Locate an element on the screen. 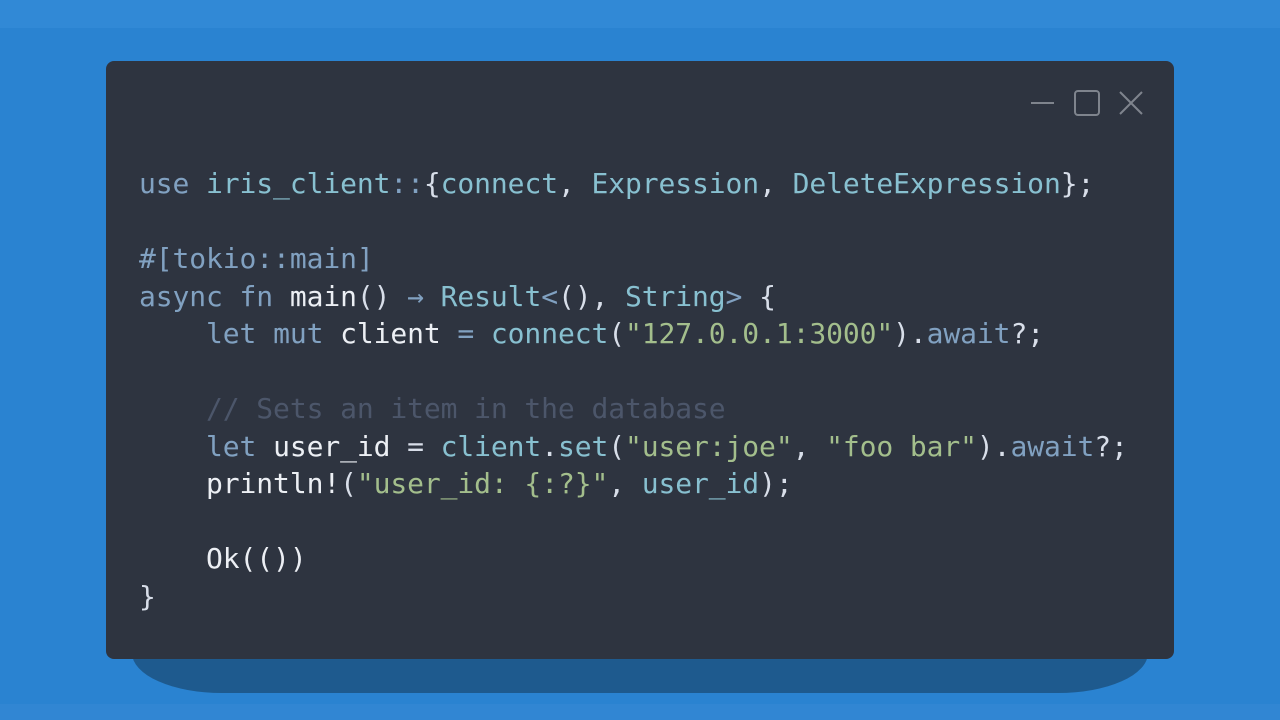 The width and height of the screenshot is (1280, 720). code-token: Result is located at coordinates (491, 296).